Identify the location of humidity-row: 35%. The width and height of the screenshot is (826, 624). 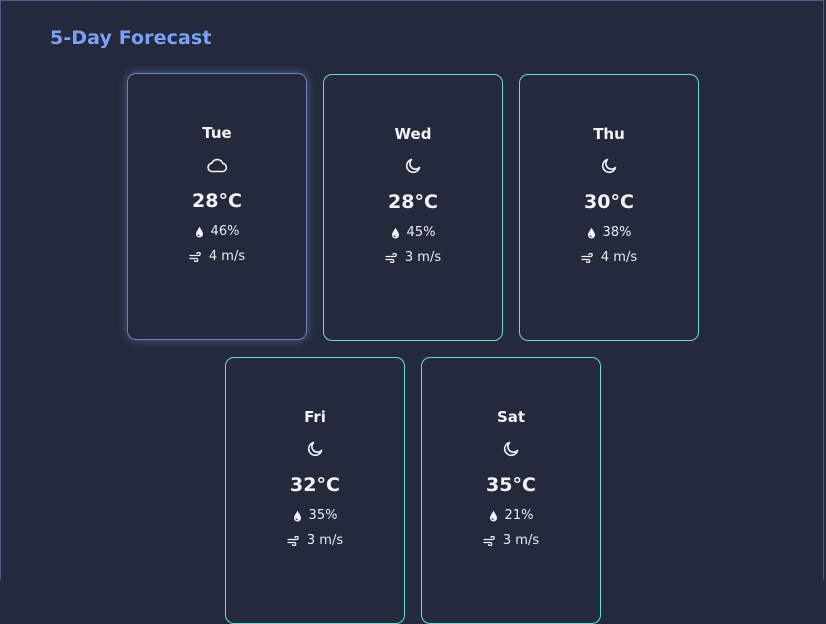
(315, 515).